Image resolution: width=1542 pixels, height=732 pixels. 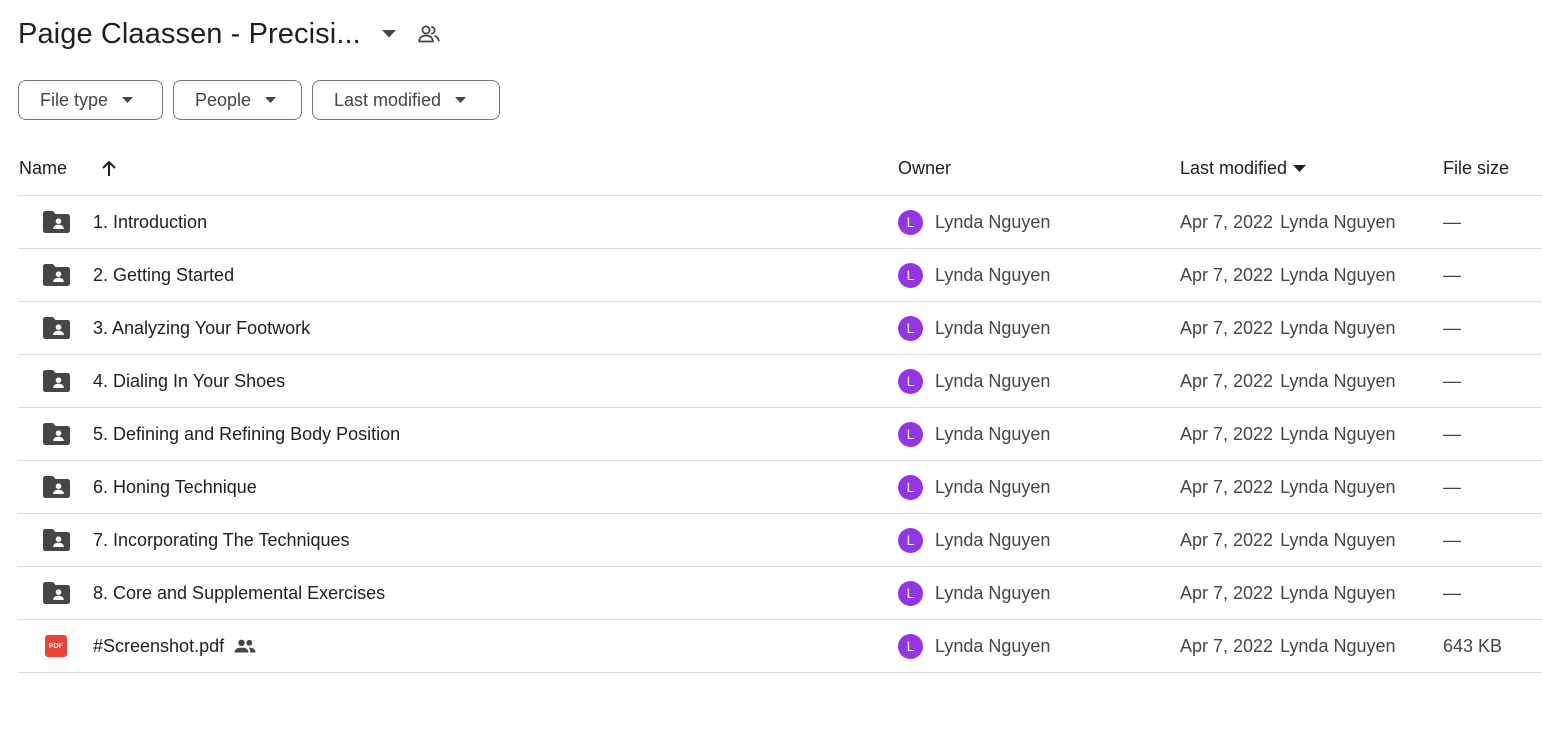 I want to click on file-name: 2. Getting Started, so click(x=163, y=275).